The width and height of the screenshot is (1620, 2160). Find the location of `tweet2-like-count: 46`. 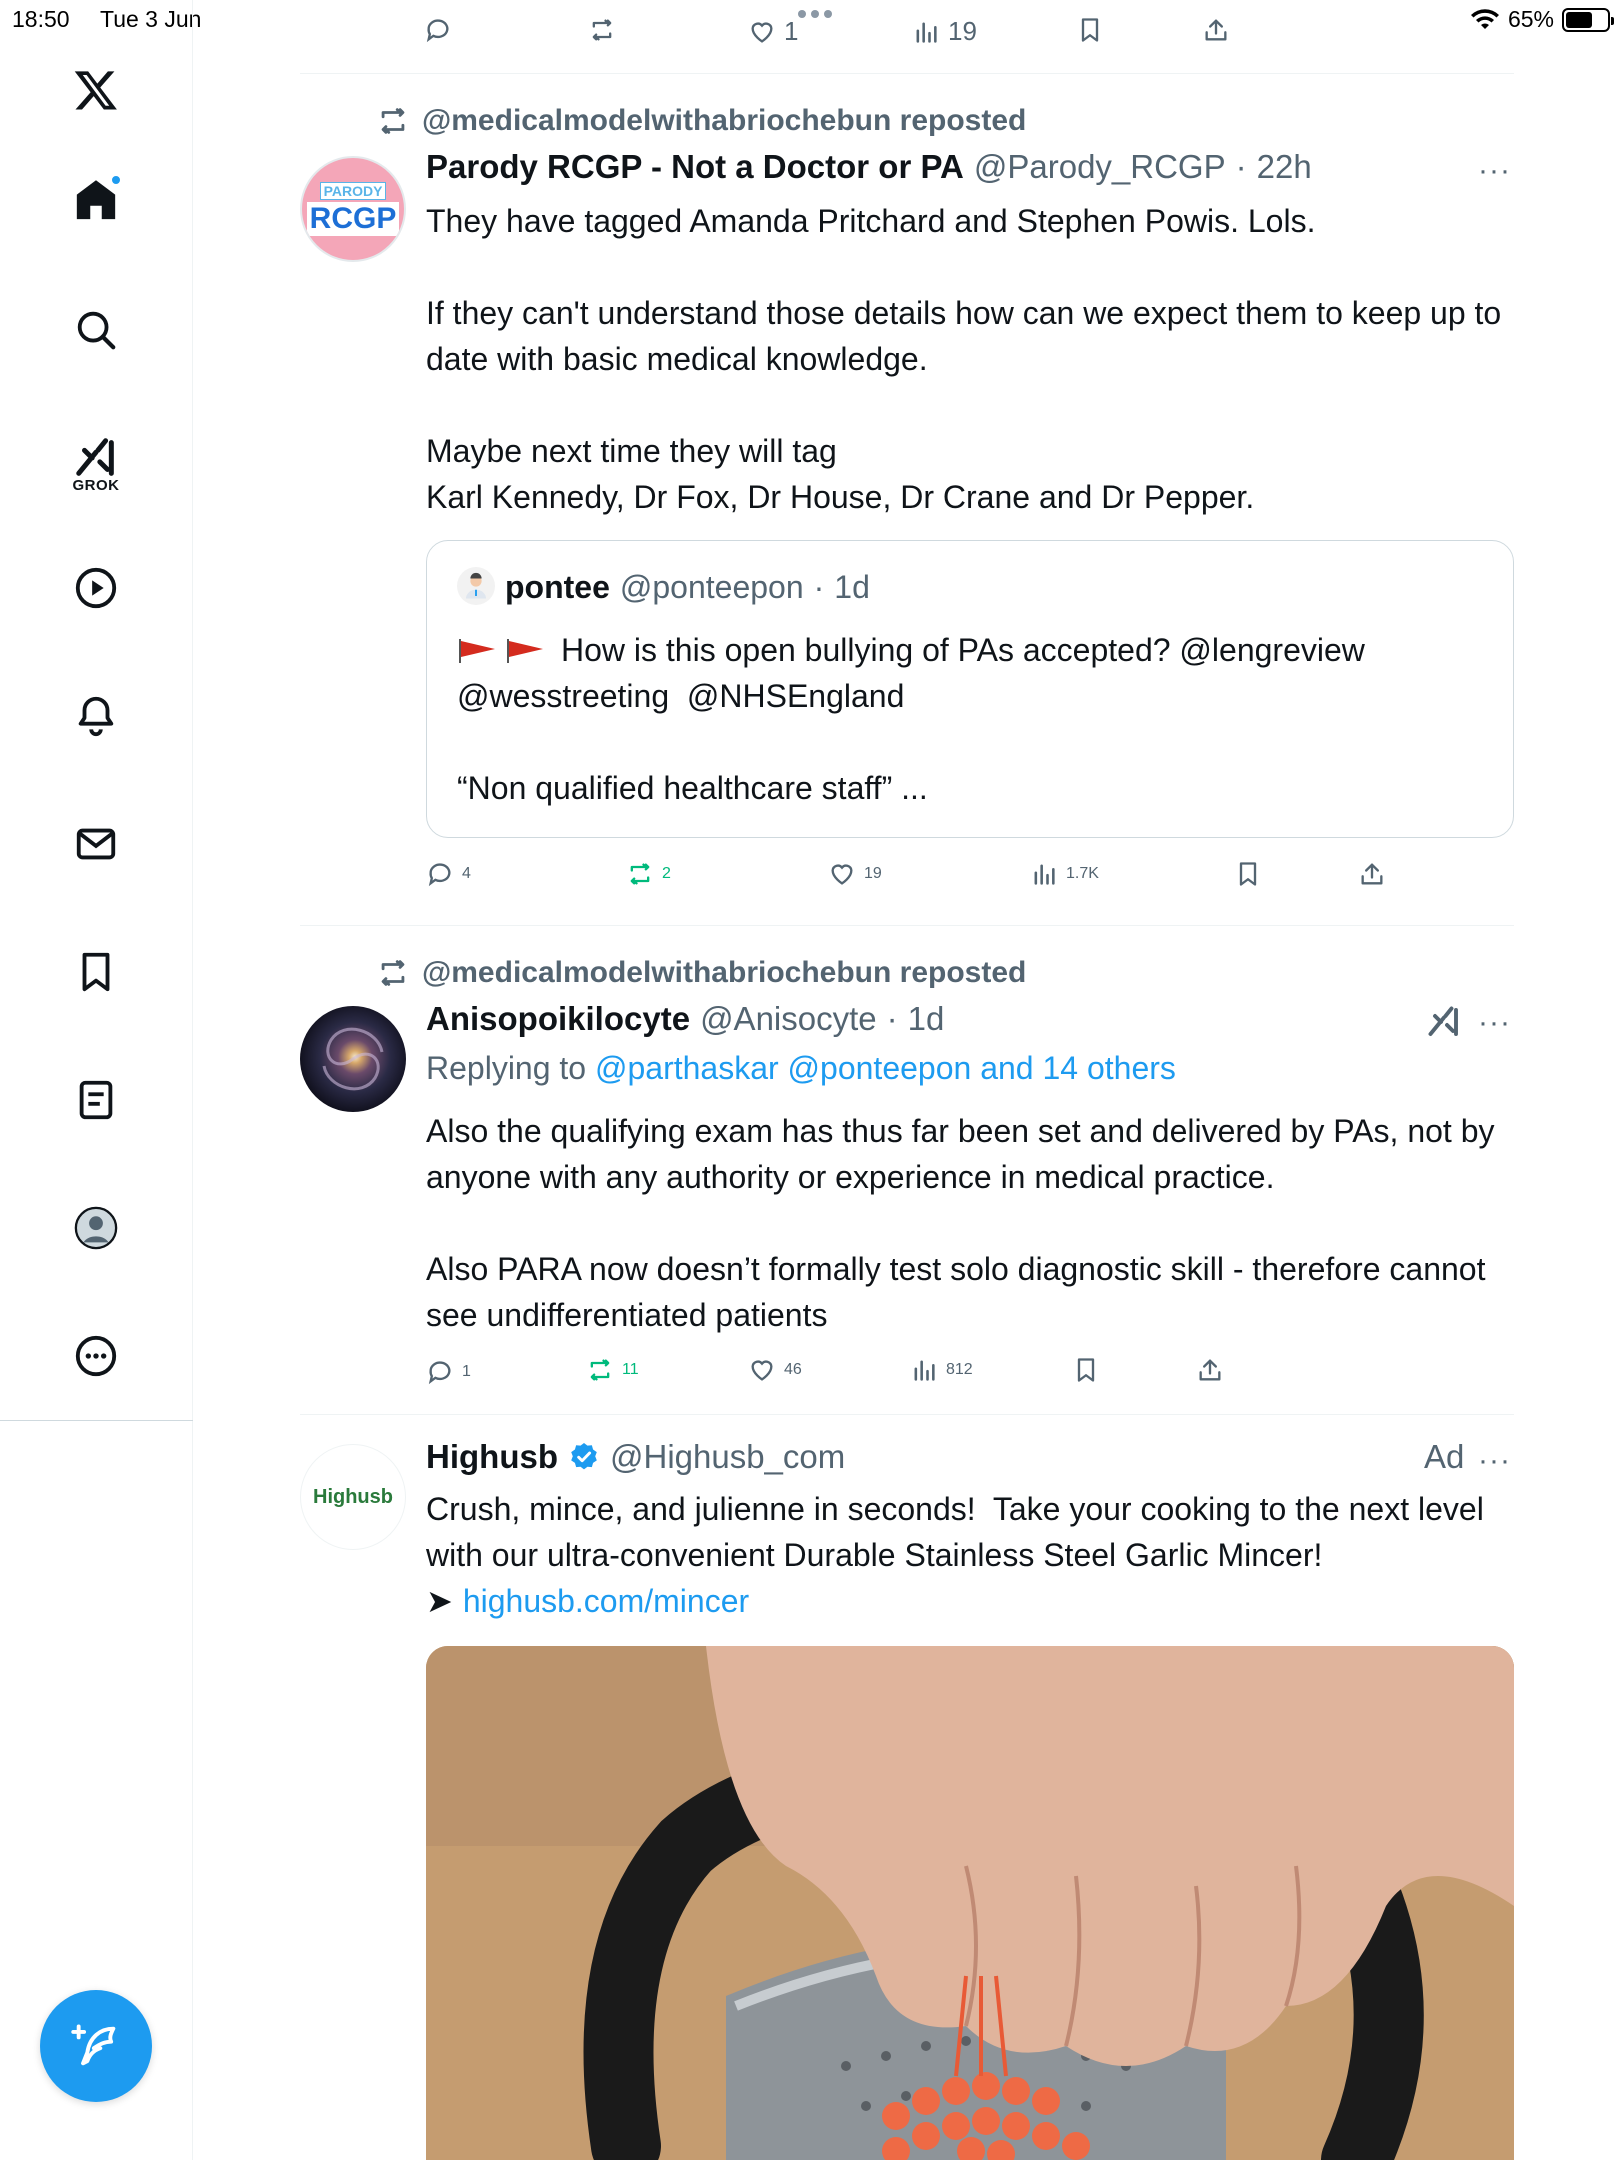

tweet2-like-count: 46 is located at coordinates (793, 1369).